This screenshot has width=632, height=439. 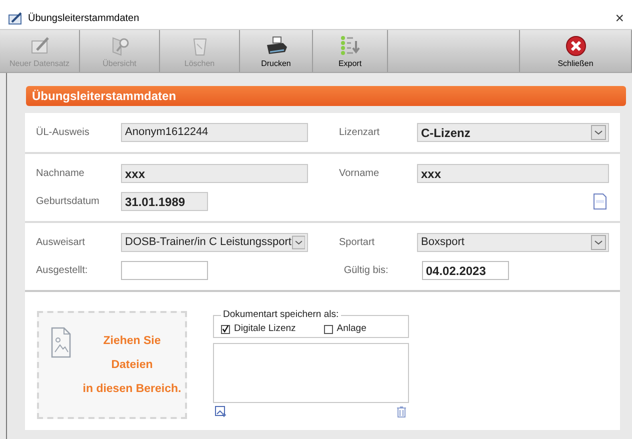 I want to click on field-label: Nachname, so click(x=61, y=174).